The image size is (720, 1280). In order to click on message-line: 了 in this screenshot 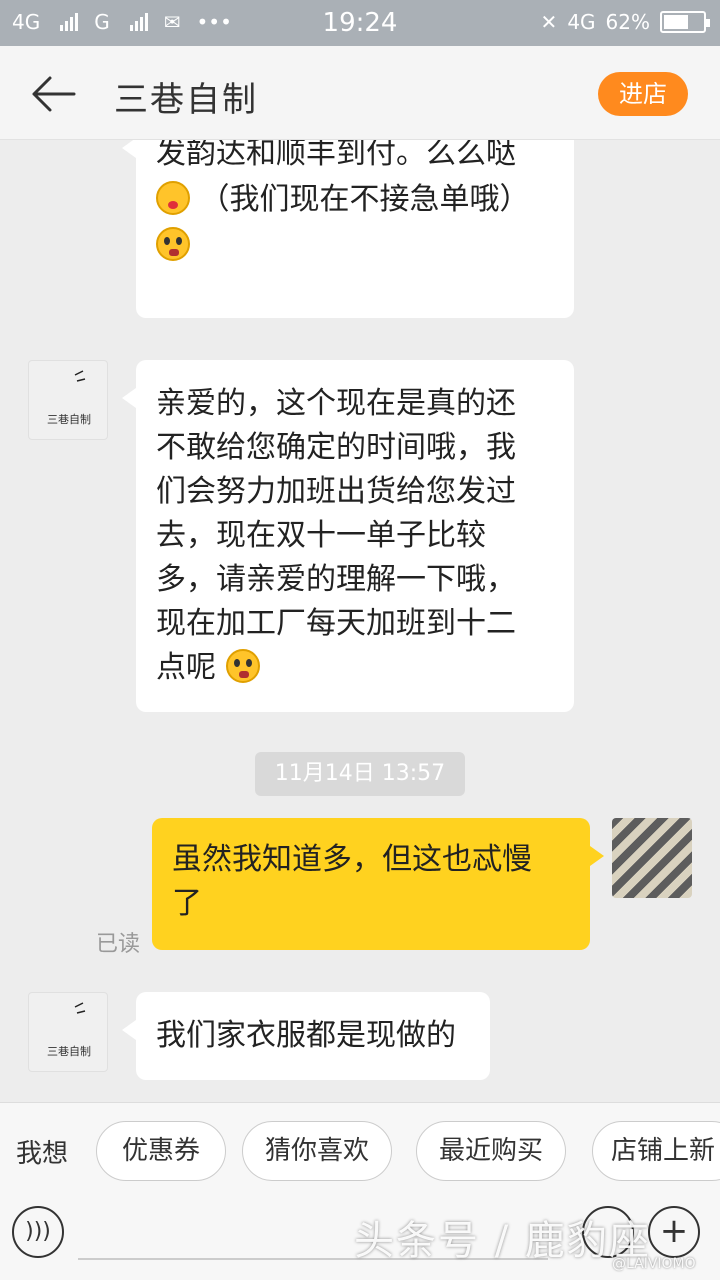, I will do `click(187, 903)`.